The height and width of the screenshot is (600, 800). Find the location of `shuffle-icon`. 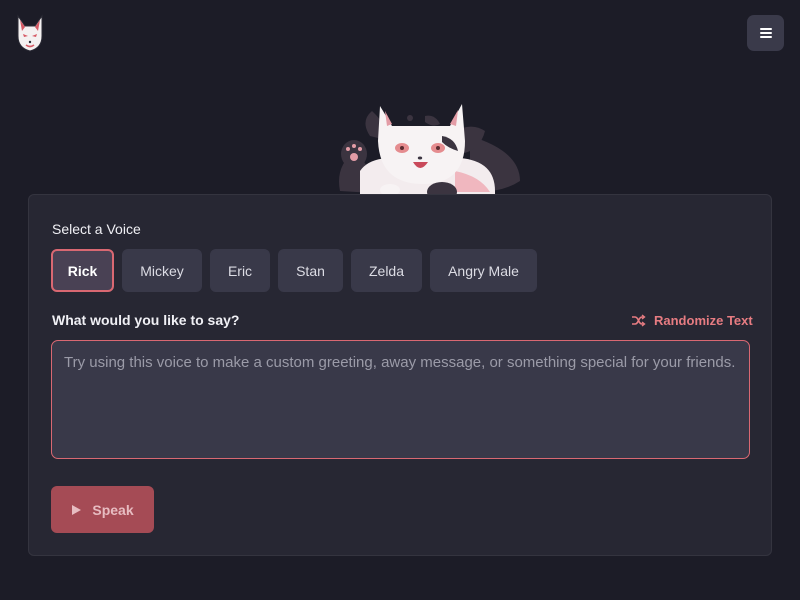

shuffle-icon is located at coordinates (639, 320).